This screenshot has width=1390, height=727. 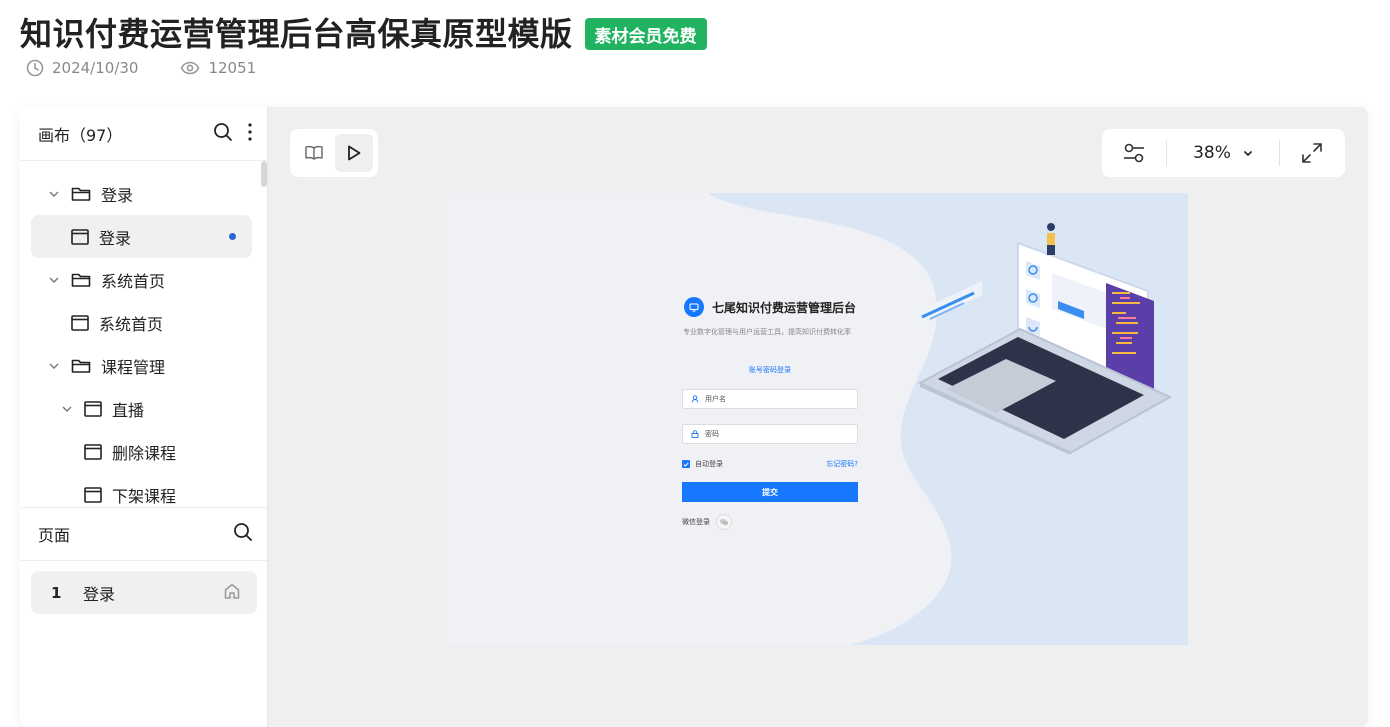 What do you see at coordinates (770, 434) in the screenshot?
I see `password-input: 密码` at bounding box center [770, 434].